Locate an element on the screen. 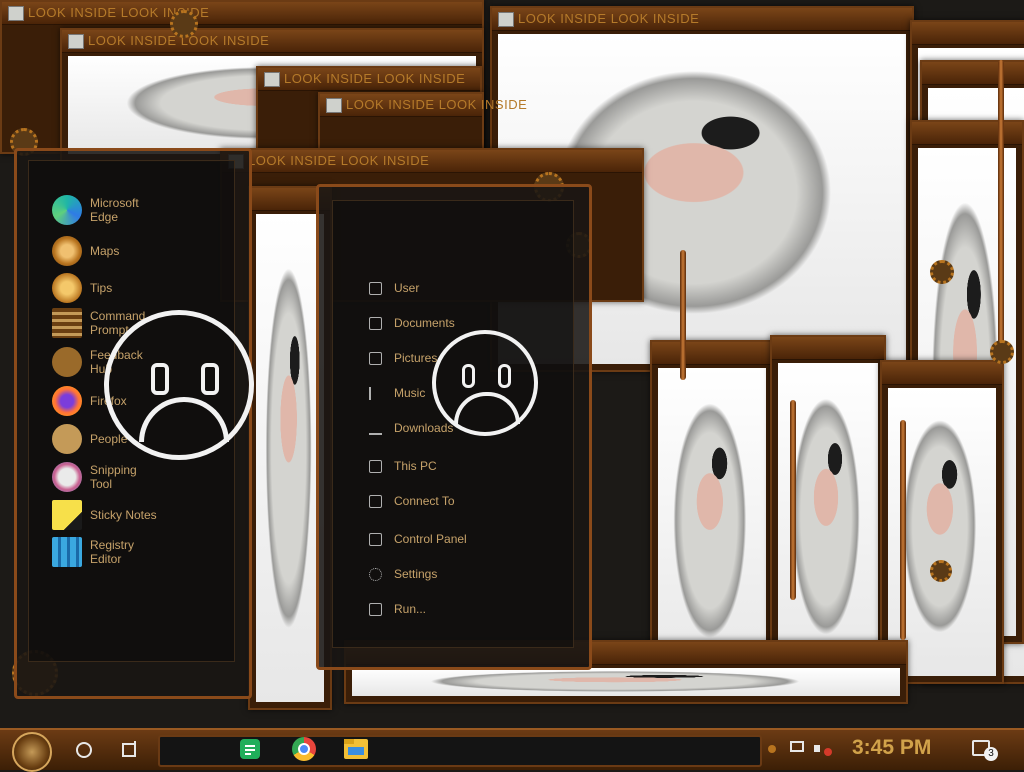 The height and width of the screenshot is (772, 1024). place-item-label: Connect To is located at coordinates (424, 501).